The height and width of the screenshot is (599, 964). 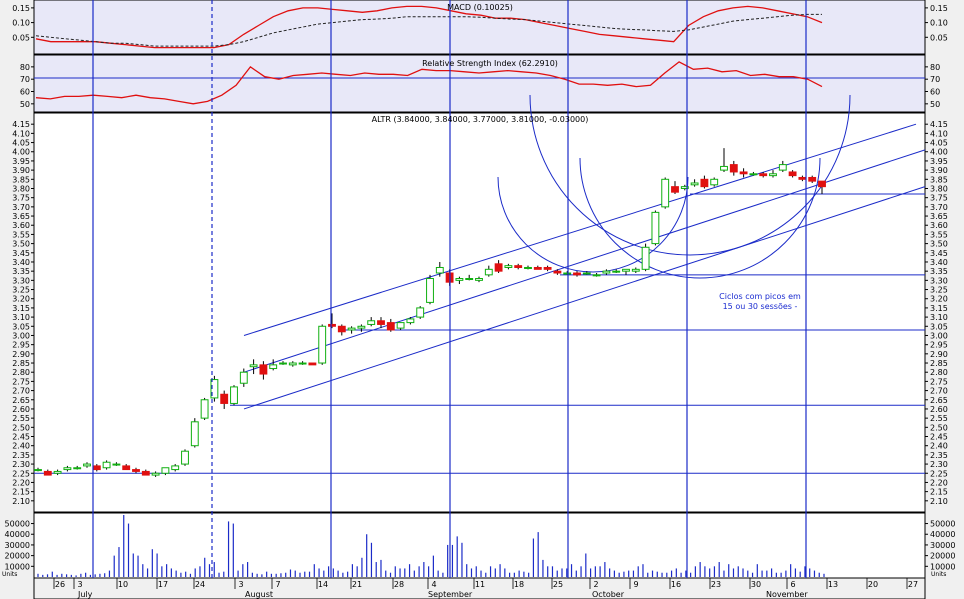 I want to click on price-tick-left: 2.55, so click(x=21, y=418).